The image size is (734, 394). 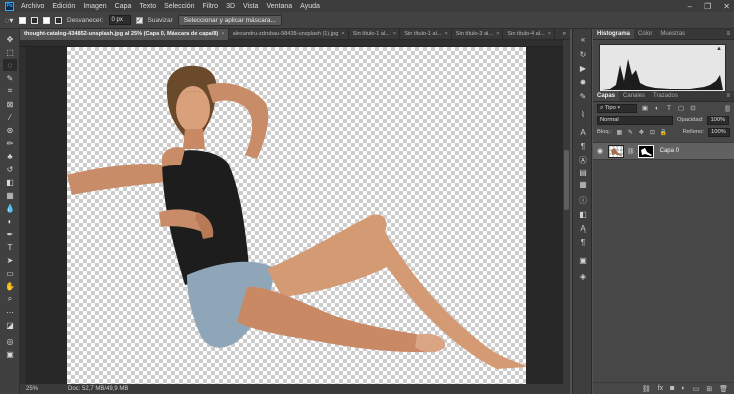 I want to click on menu-seleccion: Selección, so click(x=179, y=6).